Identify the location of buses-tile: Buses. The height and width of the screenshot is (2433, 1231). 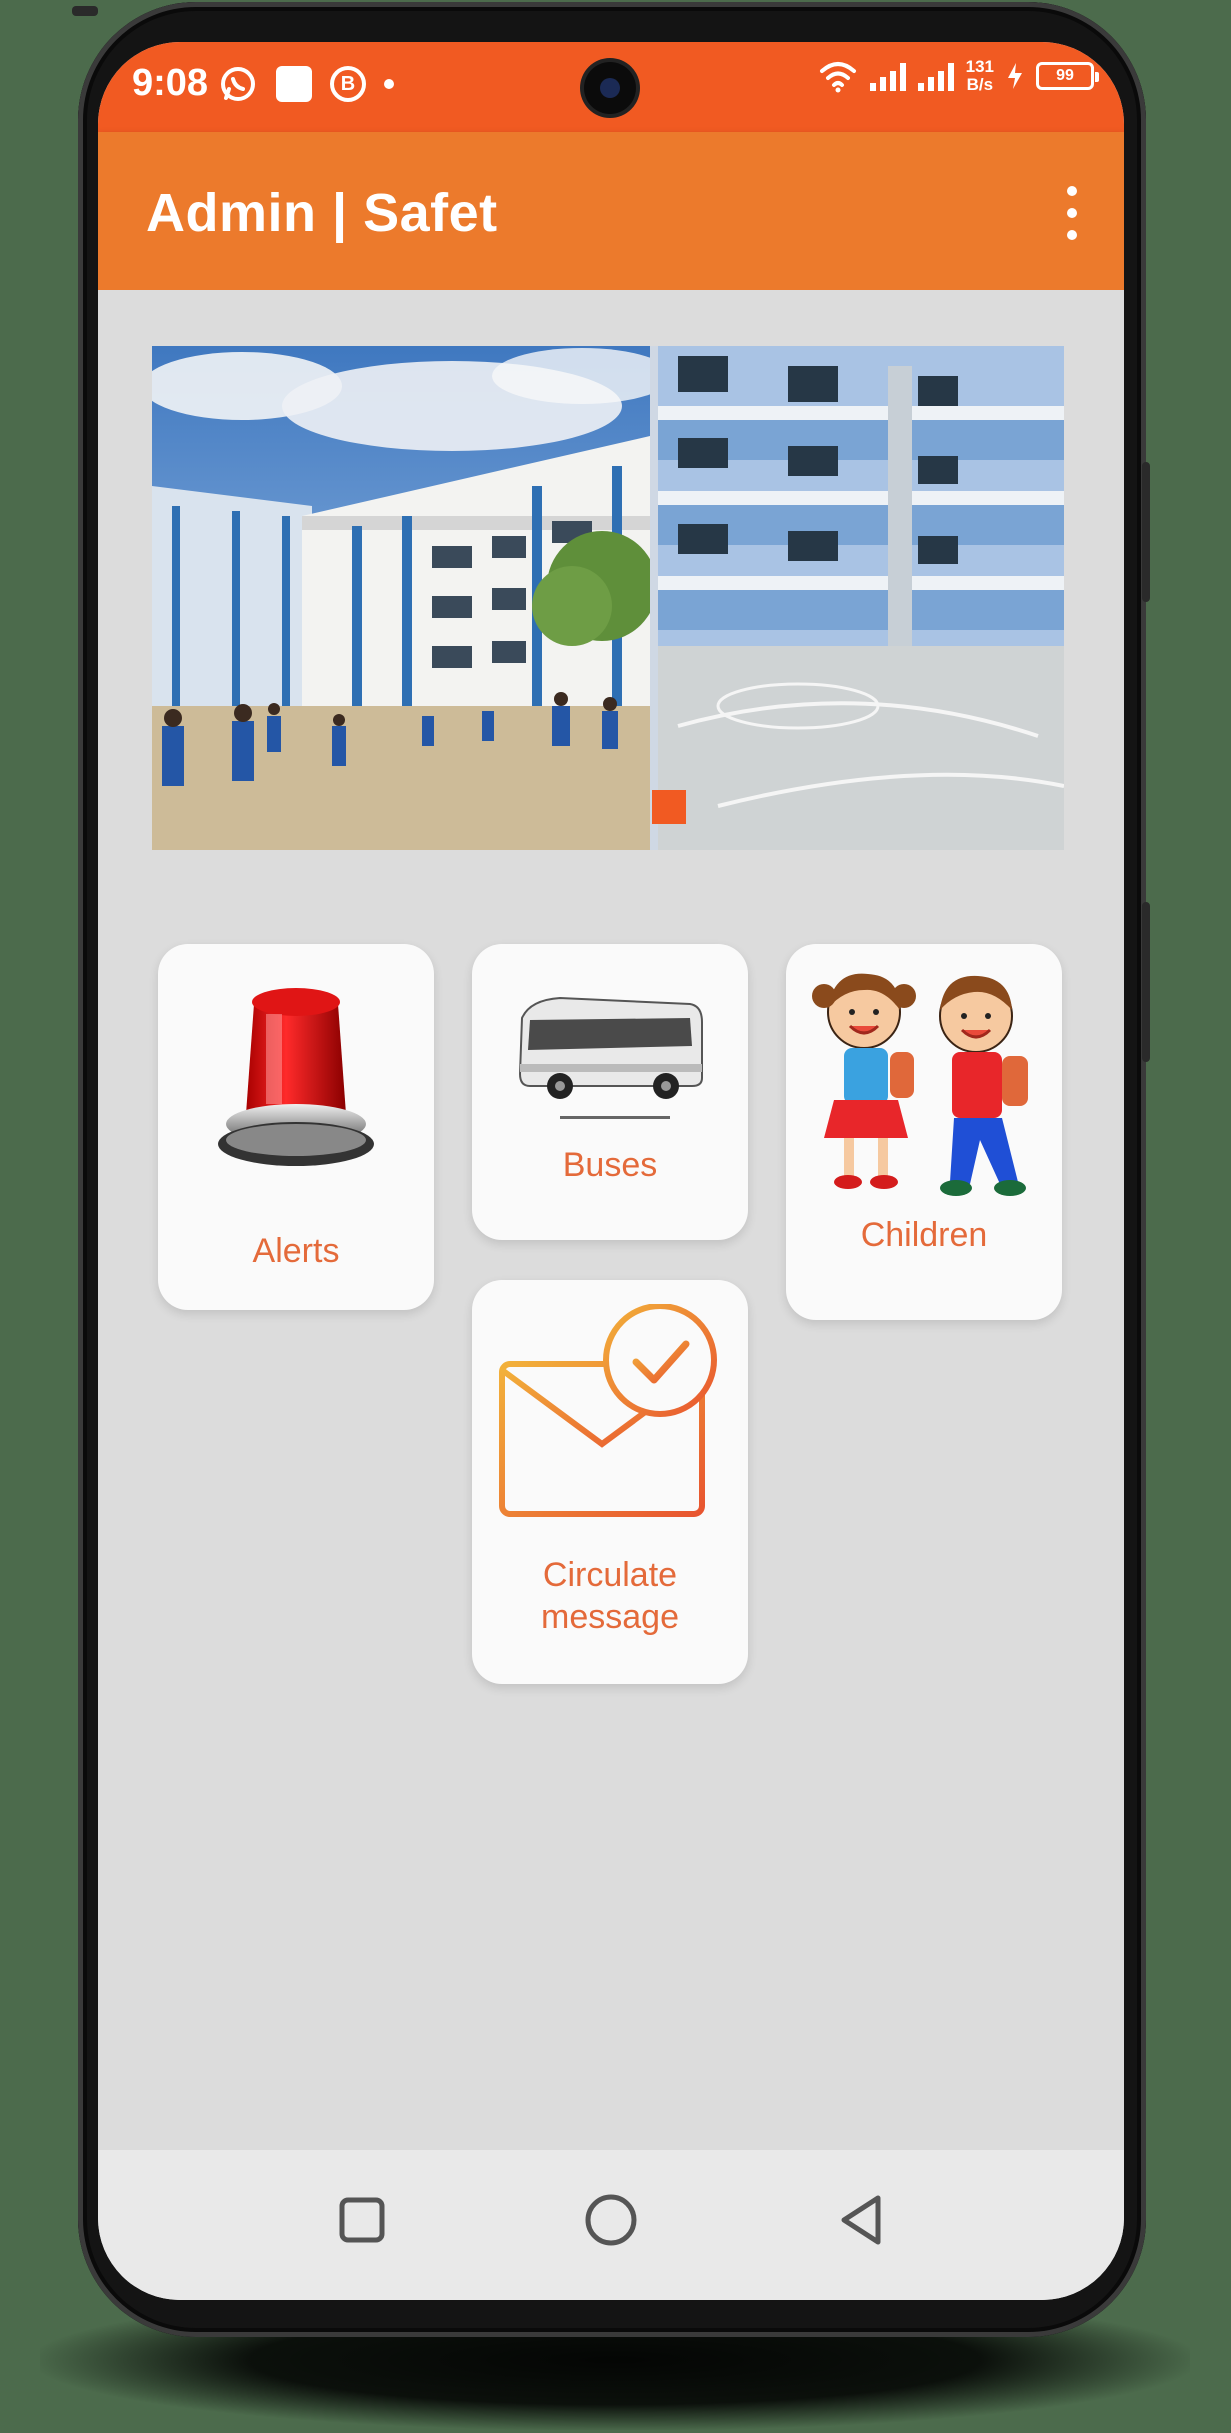
(610, 1092).